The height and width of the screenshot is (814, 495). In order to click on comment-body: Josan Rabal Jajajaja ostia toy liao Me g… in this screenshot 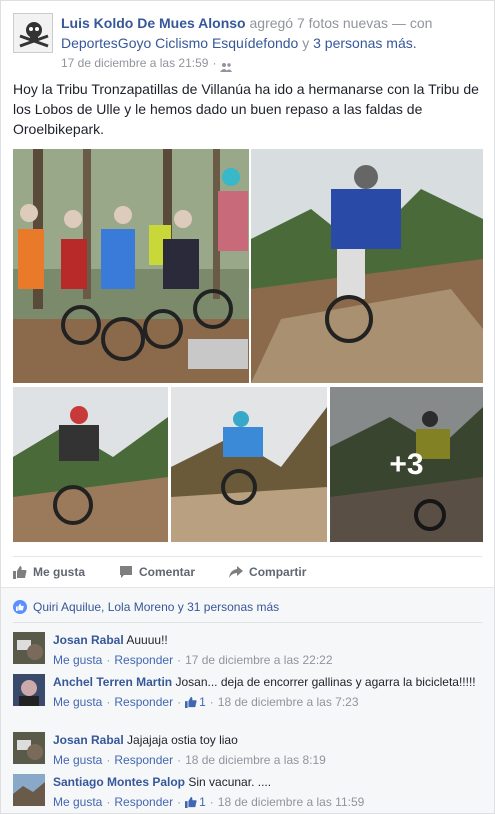, I will do `click(267, 750)`.